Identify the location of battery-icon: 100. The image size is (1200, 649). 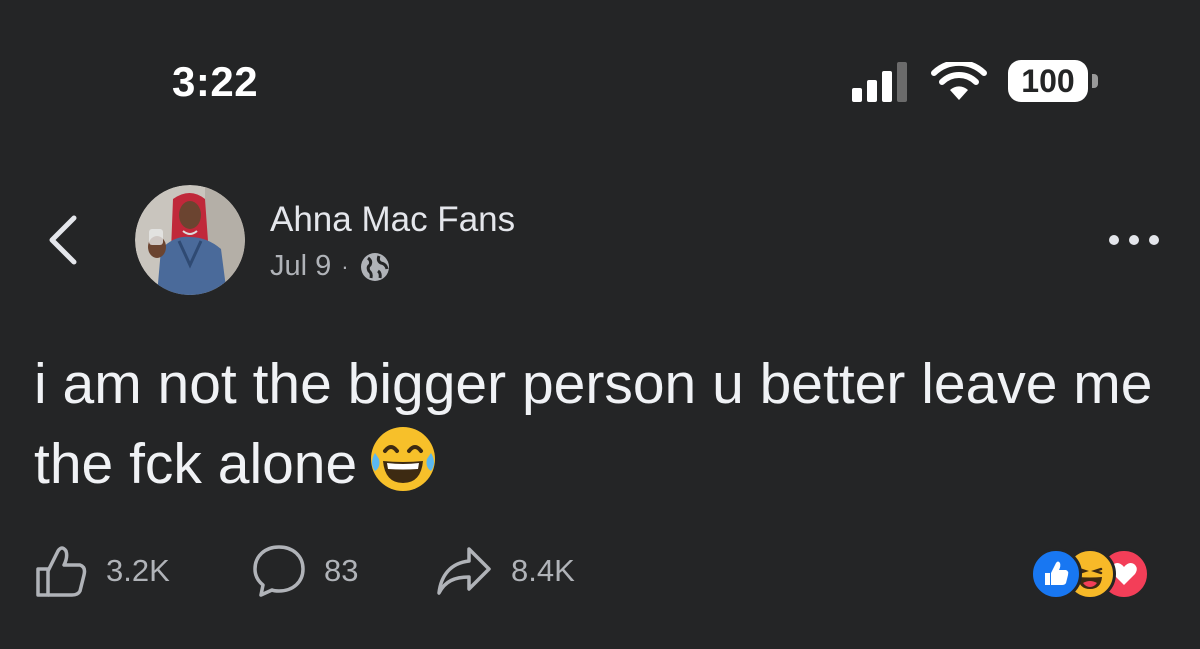
(1054, 81).